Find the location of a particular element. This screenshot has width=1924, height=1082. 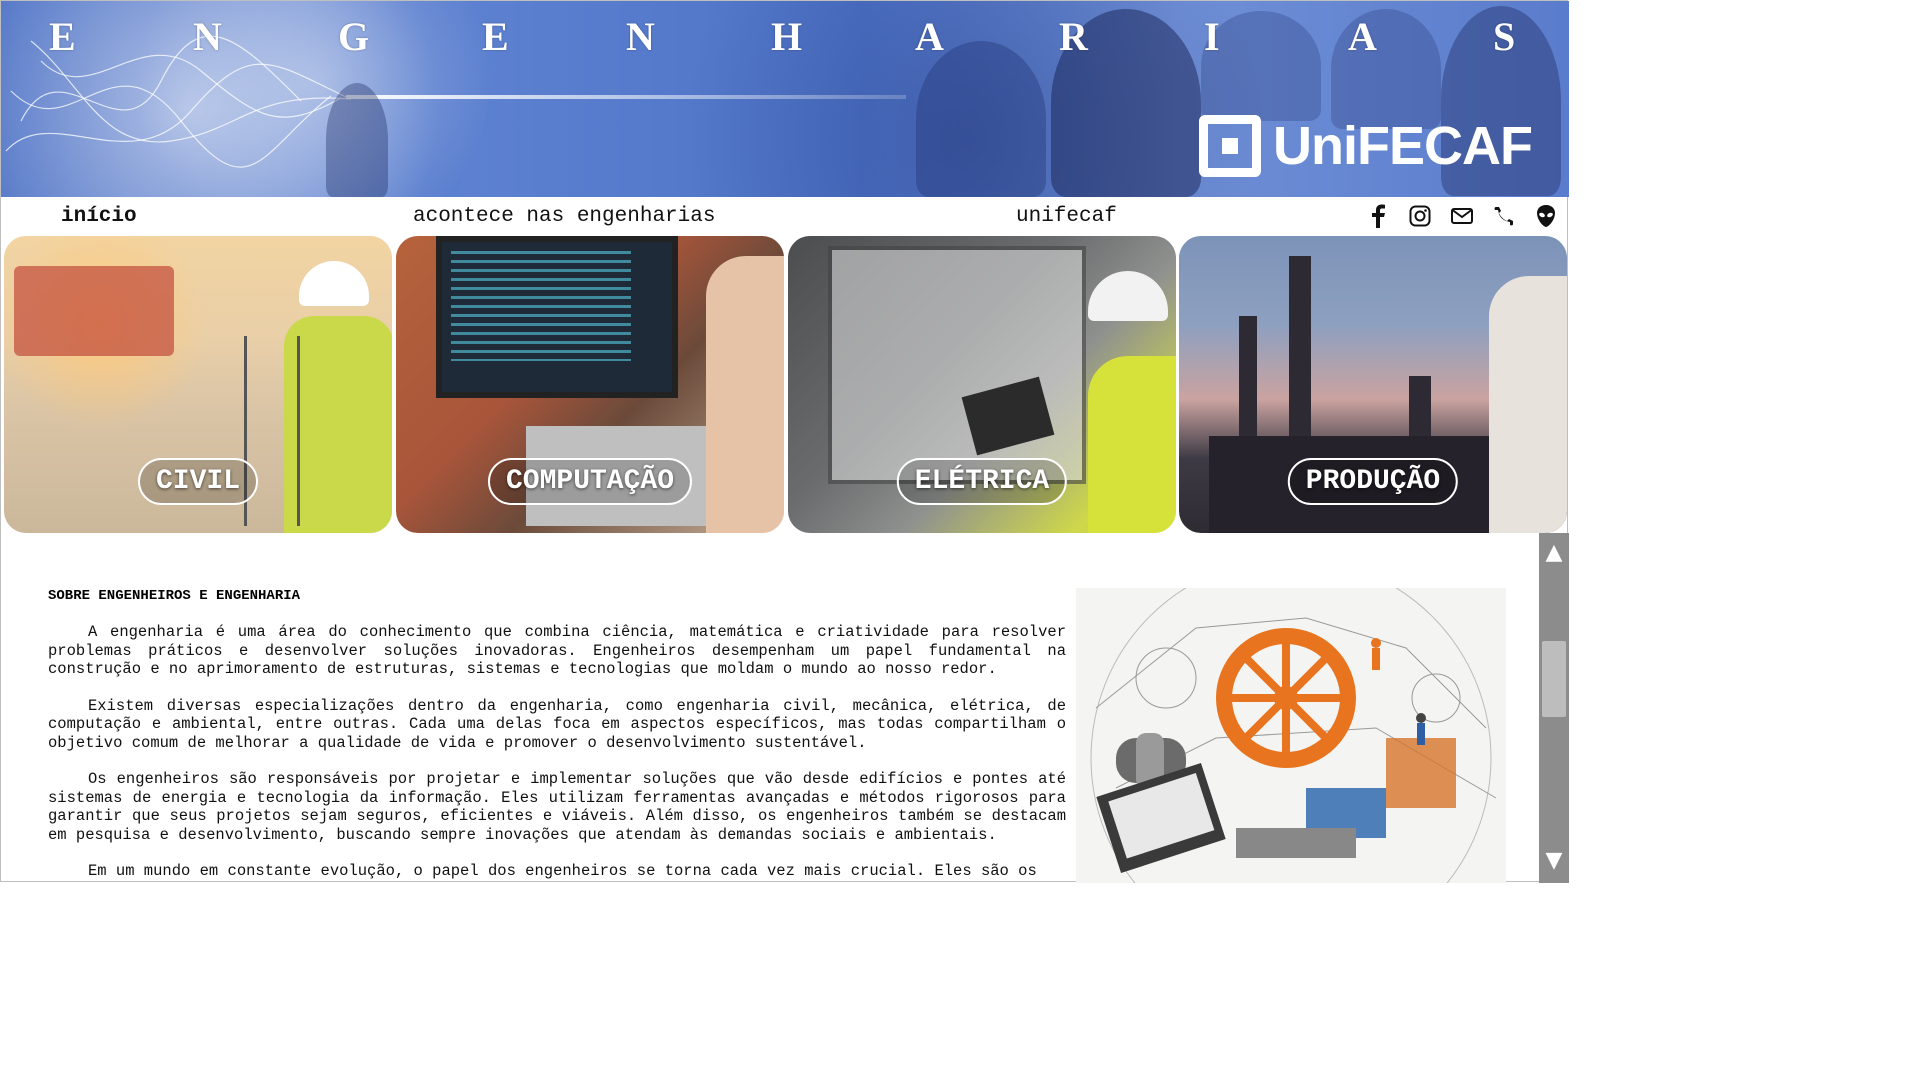

unifecaf-logo: UniFECAF is located at coordinates (1366, 146).